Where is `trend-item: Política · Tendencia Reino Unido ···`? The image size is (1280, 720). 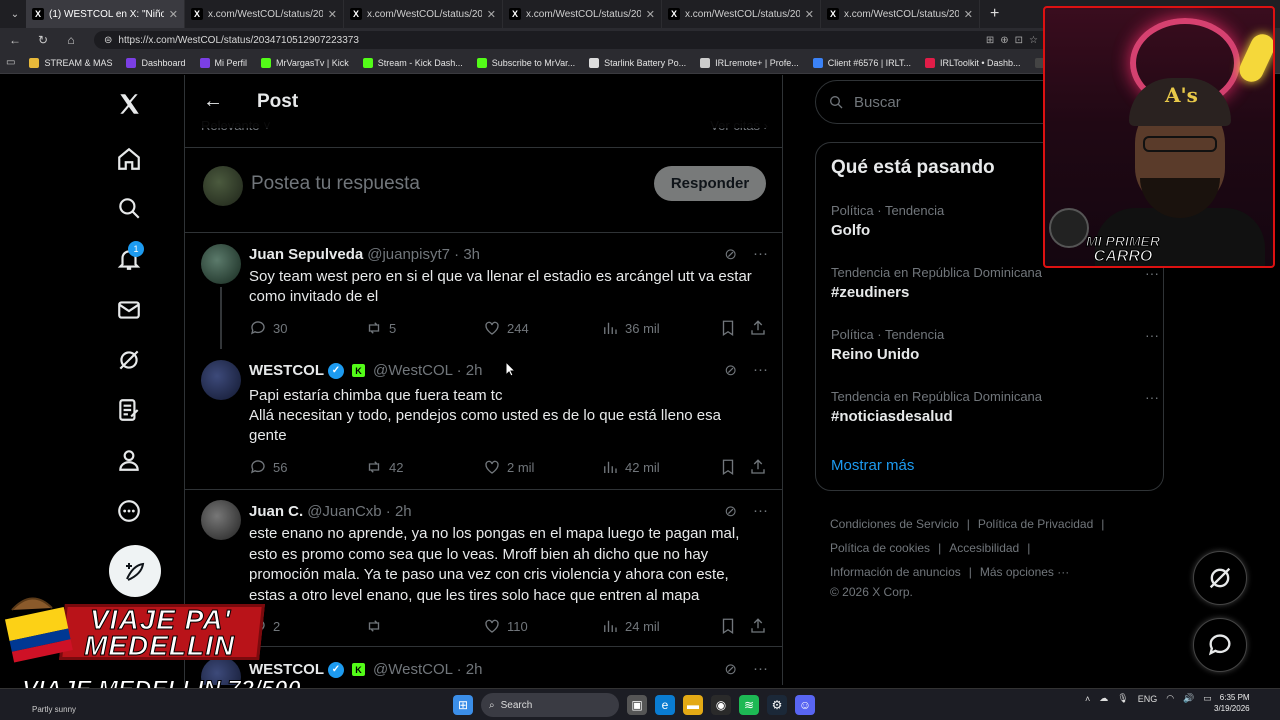 trend-item: Política · Tendencia Reino Unido ··· is located at coordinates (995, 345).